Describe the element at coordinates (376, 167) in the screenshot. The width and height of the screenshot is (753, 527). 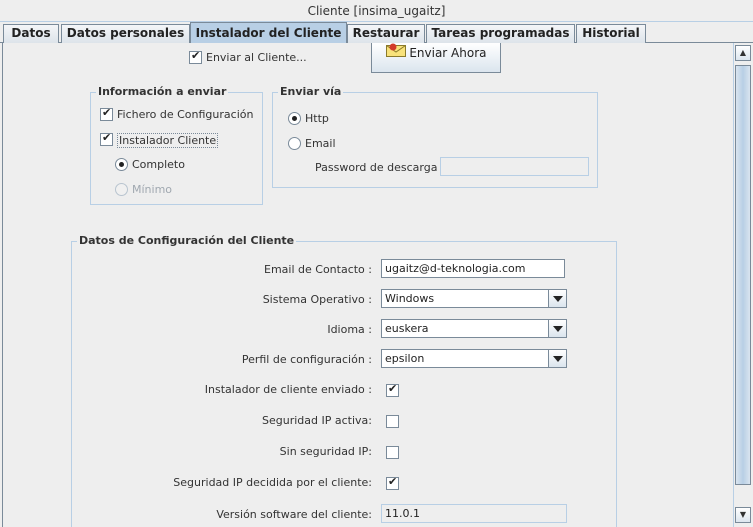
I see `download-password-label: Password de descarga` at that location.